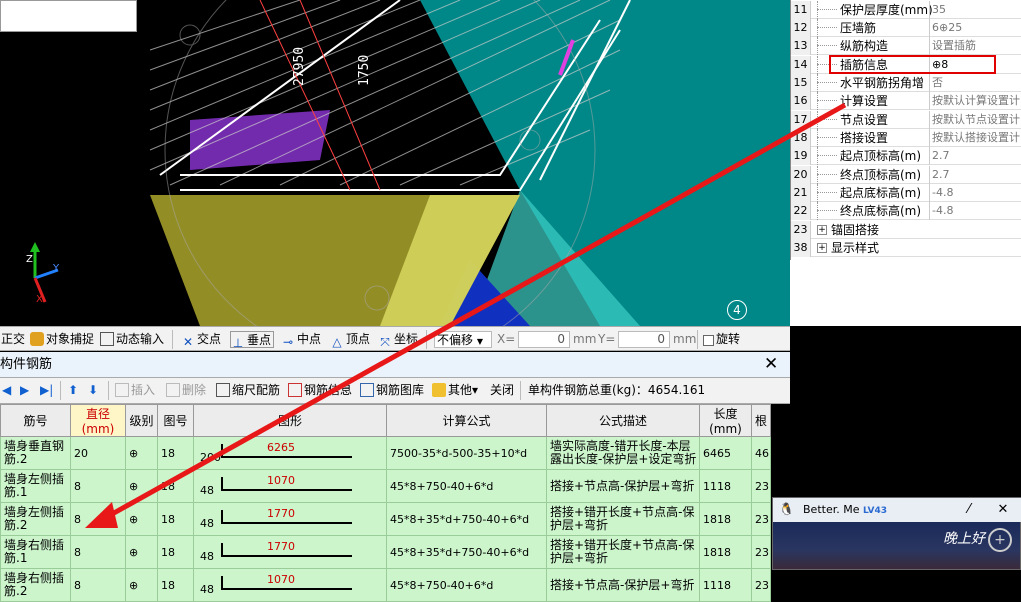 The width and height of the screenshot is (1021, 602). I want to click on close-icon: ✕, so click(1003, 510).